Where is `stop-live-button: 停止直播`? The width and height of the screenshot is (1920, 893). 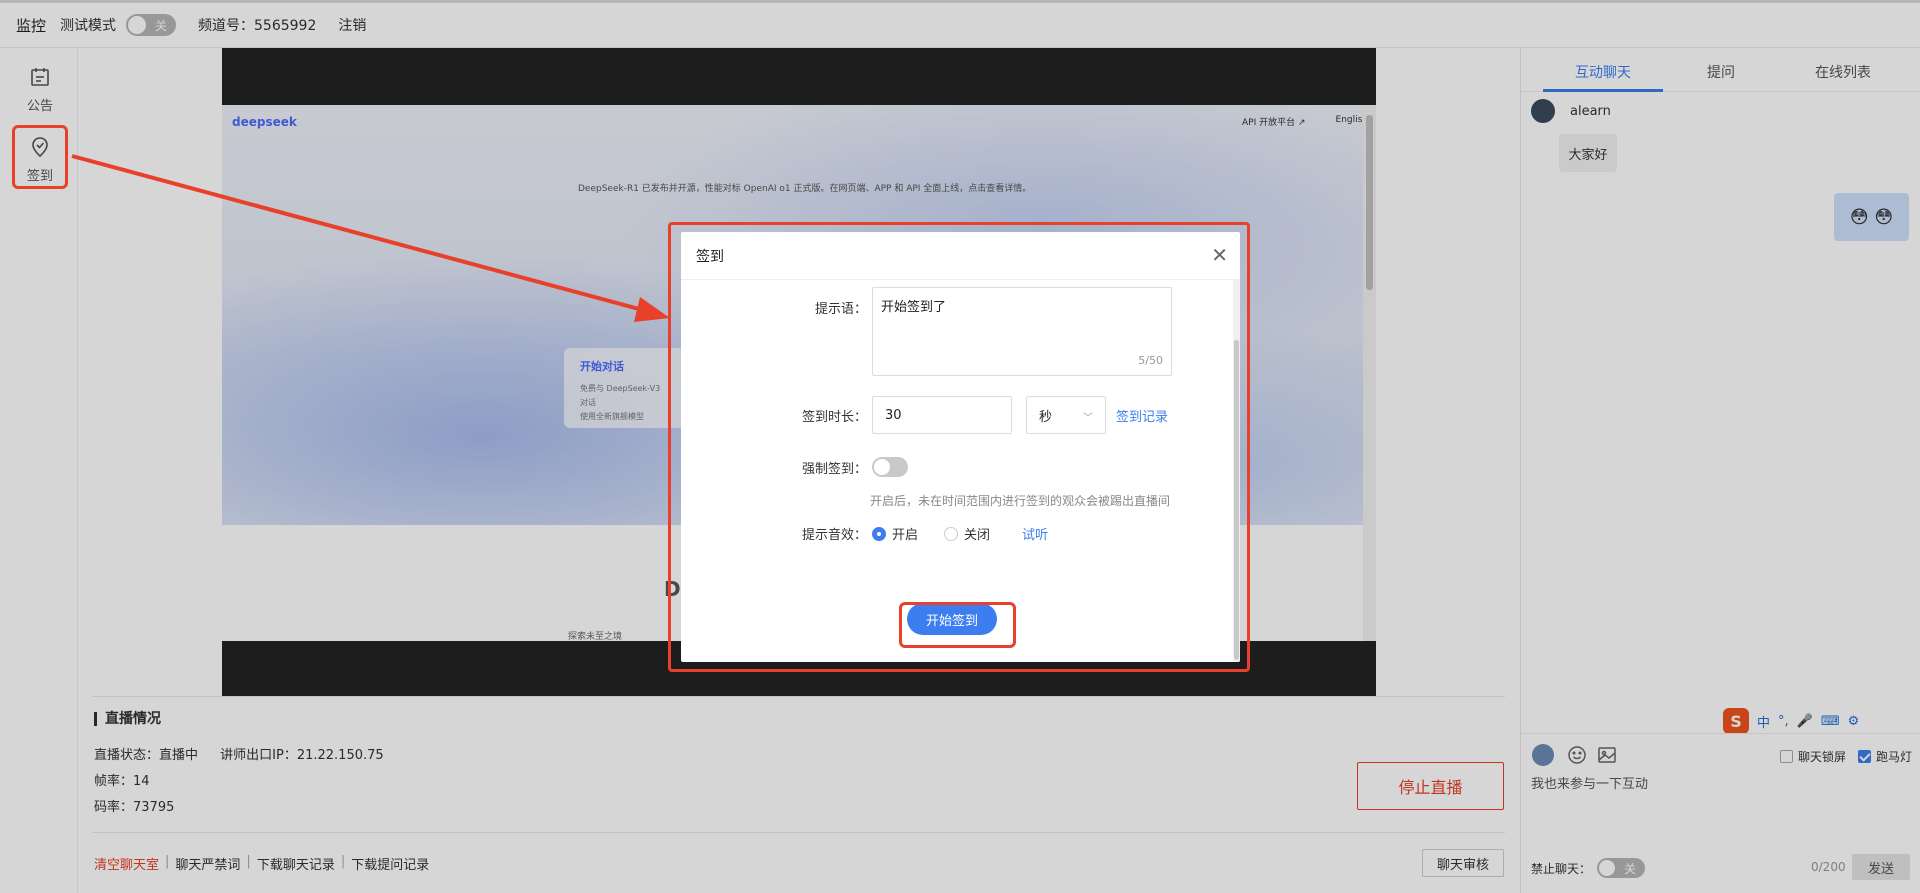 stop-live-button: 停止直播 is located at coordinates (1430, 786).